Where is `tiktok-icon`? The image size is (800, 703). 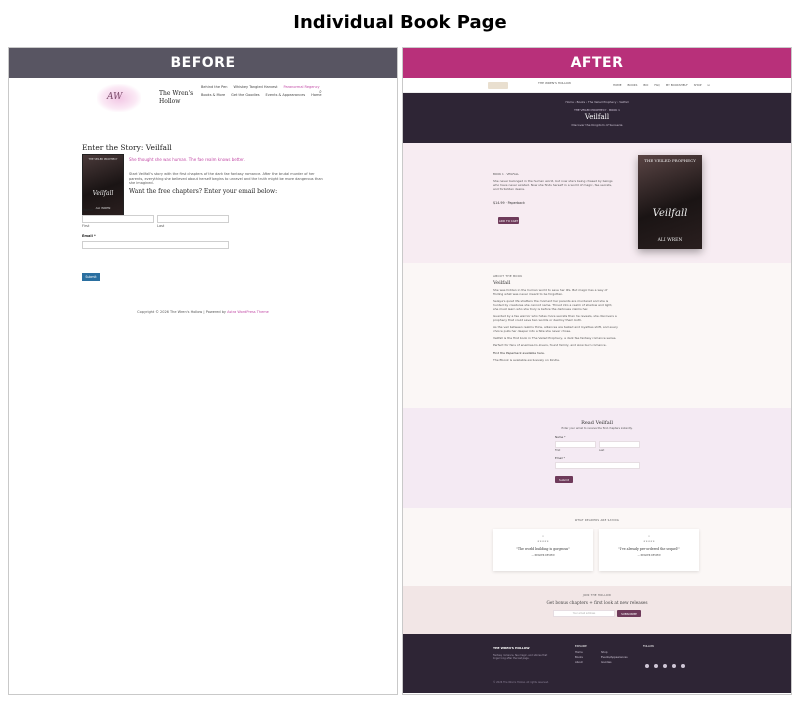
tiktok-icon is located at coordinates (665, 666).